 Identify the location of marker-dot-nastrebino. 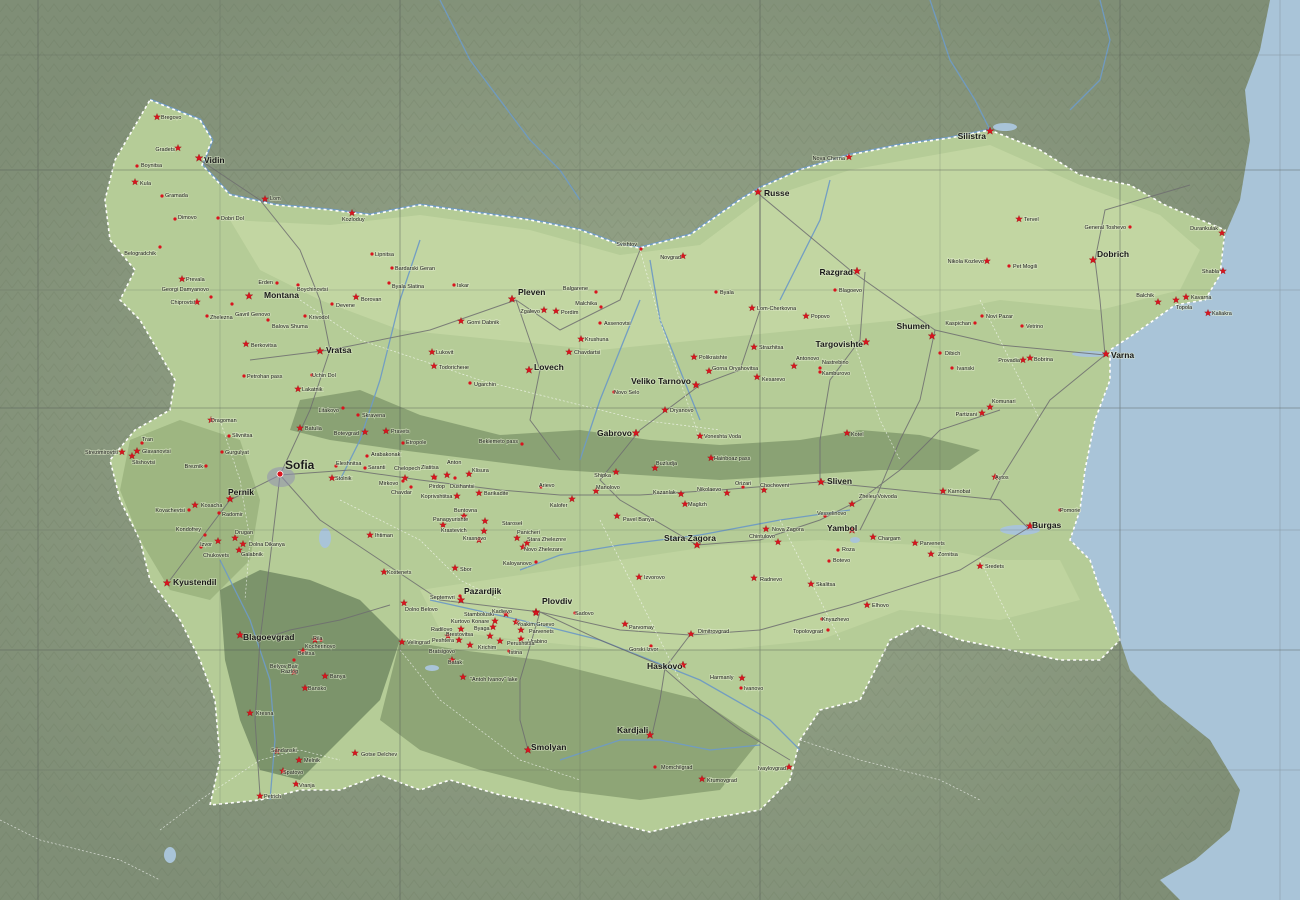
(820, 368).